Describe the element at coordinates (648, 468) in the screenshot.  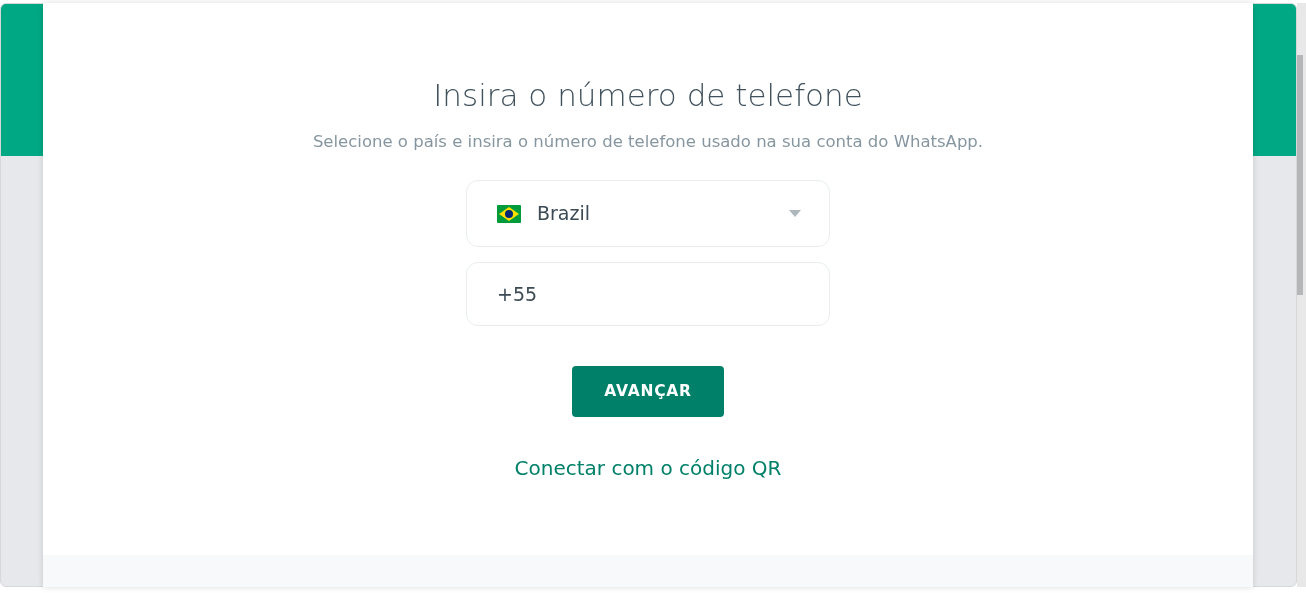
I see `qr-code-link: Conectar com o código QR` at that location.